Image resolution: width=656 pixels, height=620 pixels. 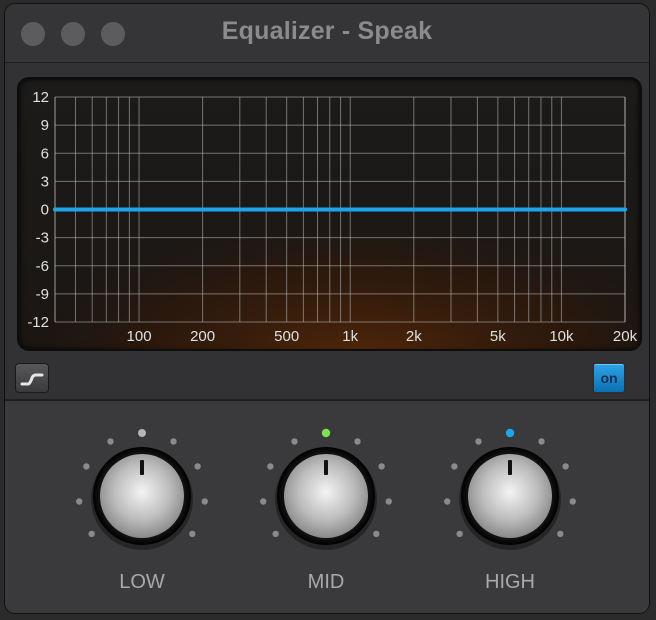 What do you see at coordinates (286, 336) in the screenshot?
I see `x-tick-label: 500` at bounding box center [286, 336].